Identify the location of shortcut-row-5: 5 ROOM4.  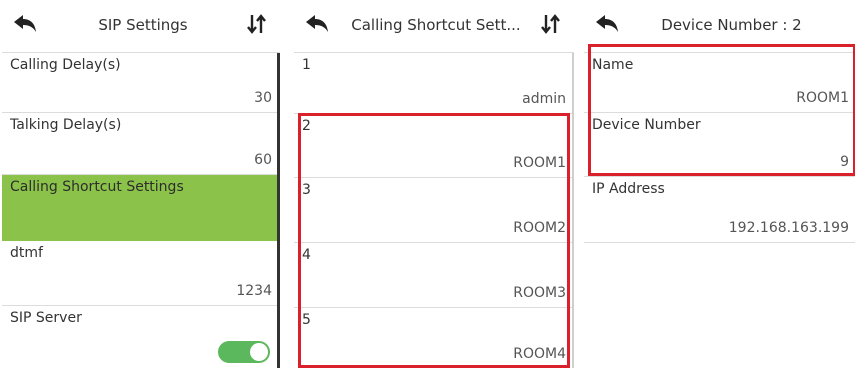
(434, 338).